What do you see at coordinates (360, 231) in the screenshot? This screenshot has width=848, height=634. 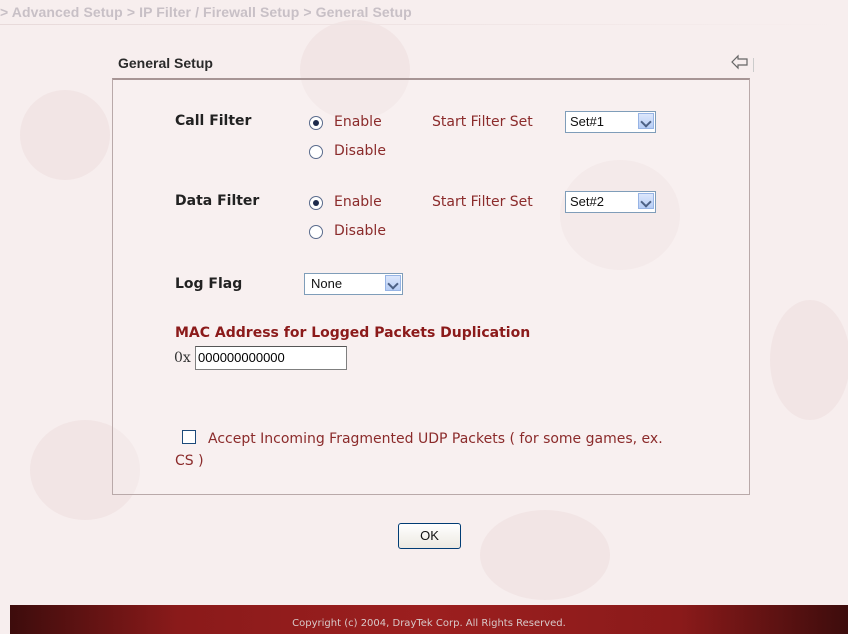 I see `data-filter-disable-label: Disable` at bounding box center [360, 231].